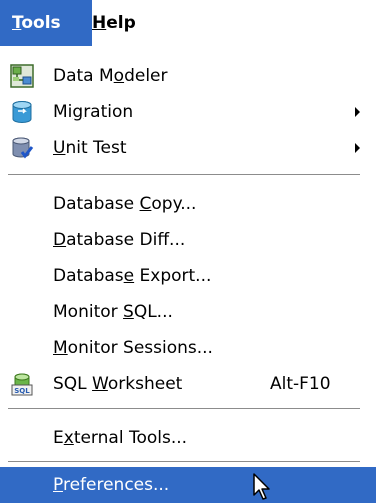 The height and width of the screenshot is (503, 376). I want to click on menu-item-data-modeler: Data Modeler, so click(188, 76).